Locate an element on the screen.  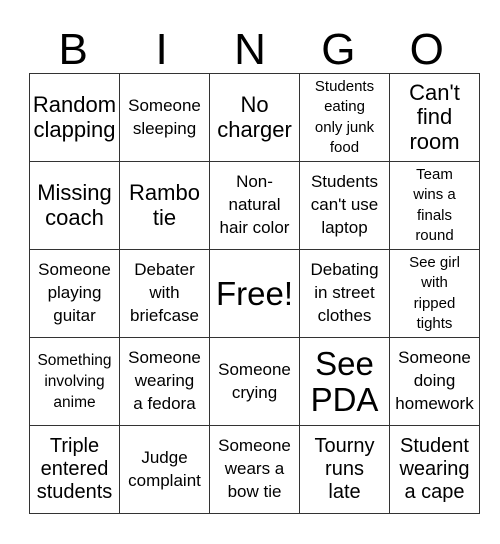
bingo-cell-text: Judge complaint is located at coordinates (164, 468).